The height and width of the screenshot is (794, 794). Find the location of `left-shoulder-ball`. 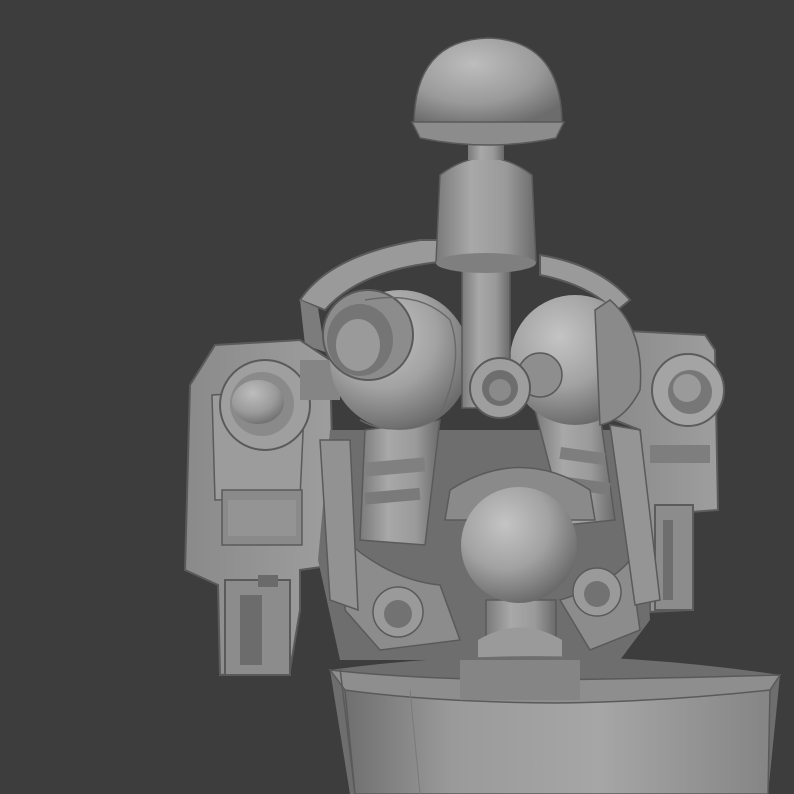

left-shoulder-ball is located at coordinates (396, 359).